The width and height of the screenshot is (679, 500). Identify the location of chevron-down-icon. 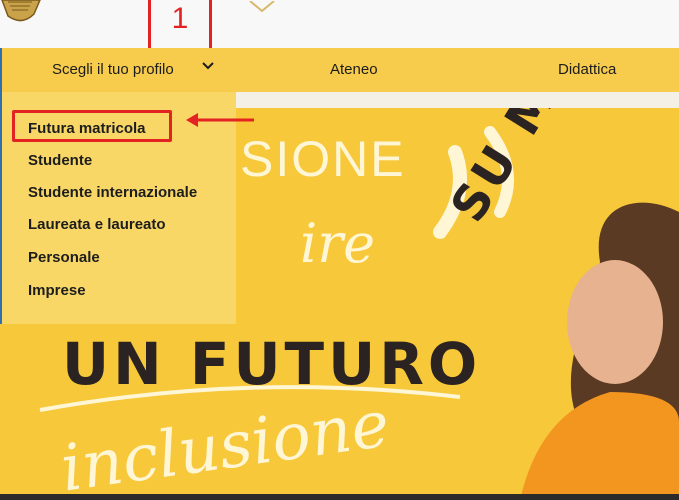
(208, 66).